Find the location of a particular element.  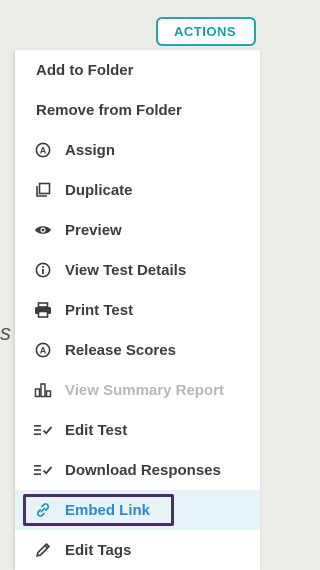

menu-item-release-scores: A Release Scores is located at coordinates (137, 350).